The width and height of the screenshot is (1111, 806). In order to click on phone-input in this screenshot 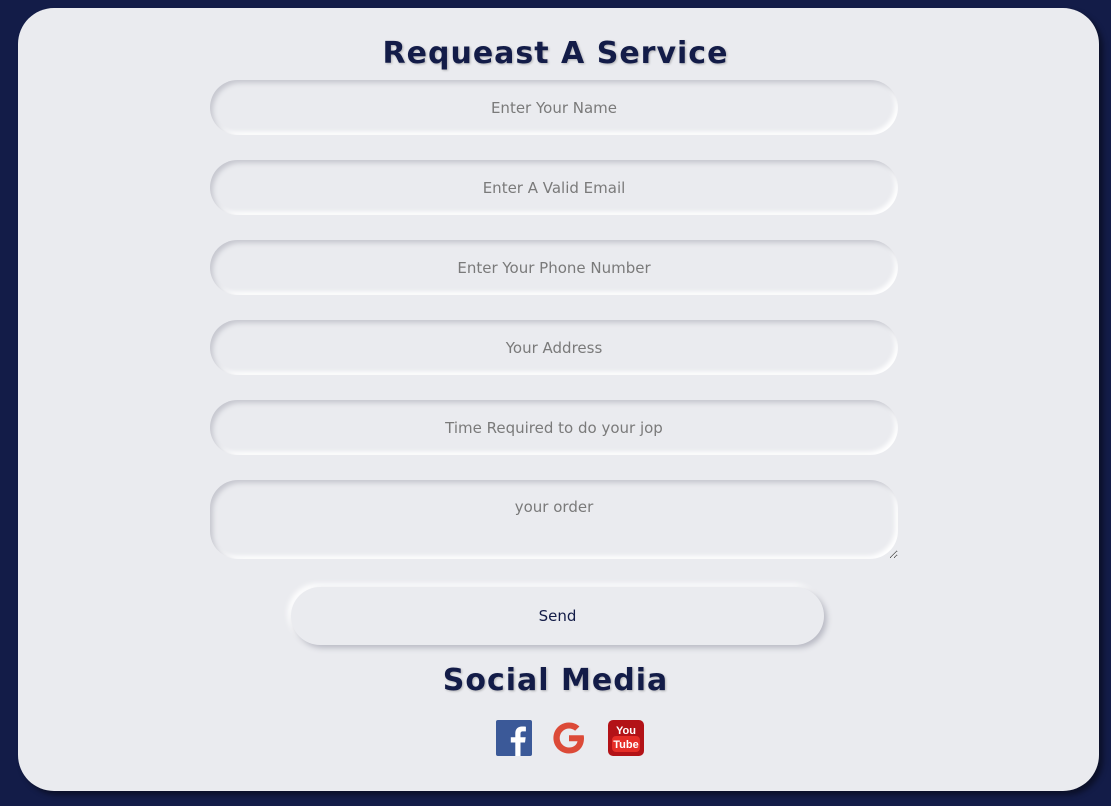, I will do `click(554, 267)`.